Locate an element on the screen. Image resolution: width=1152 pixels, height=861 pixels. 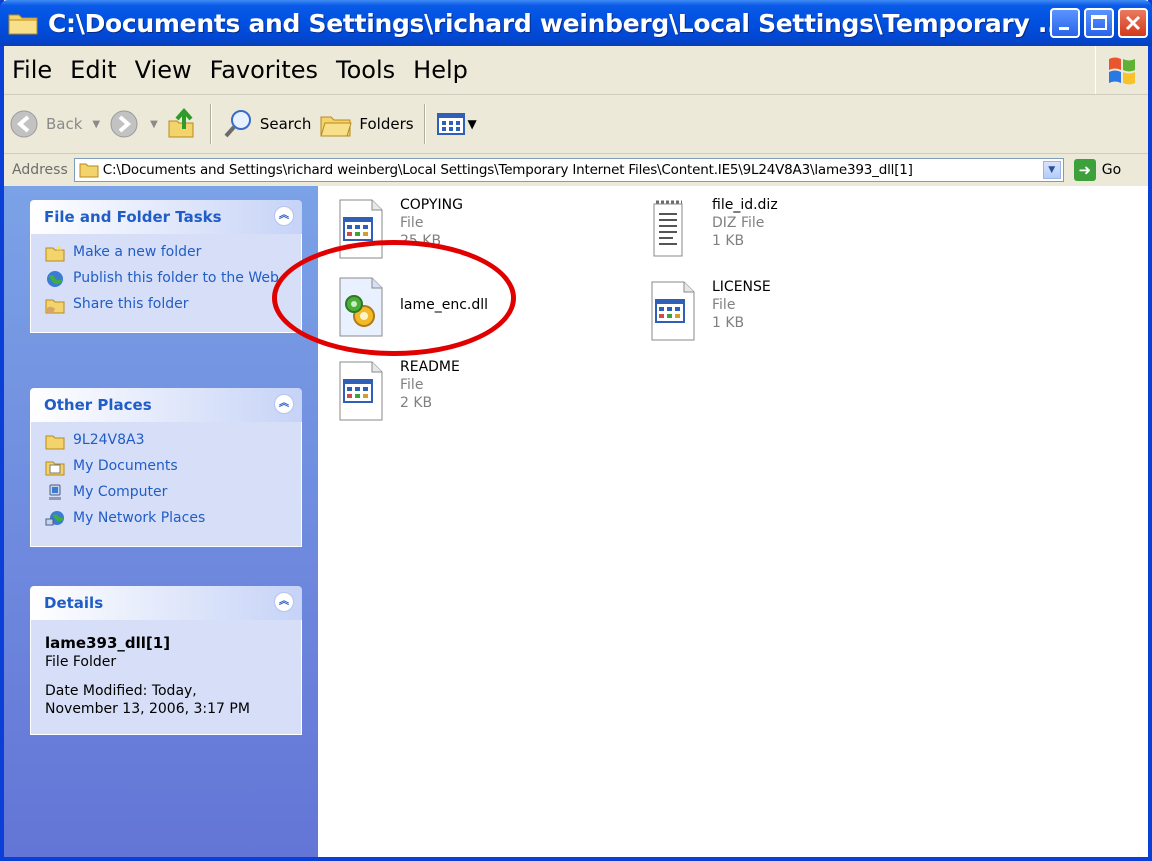
file-info: COPYING File 25 KB is located at coordinates (431, 223).